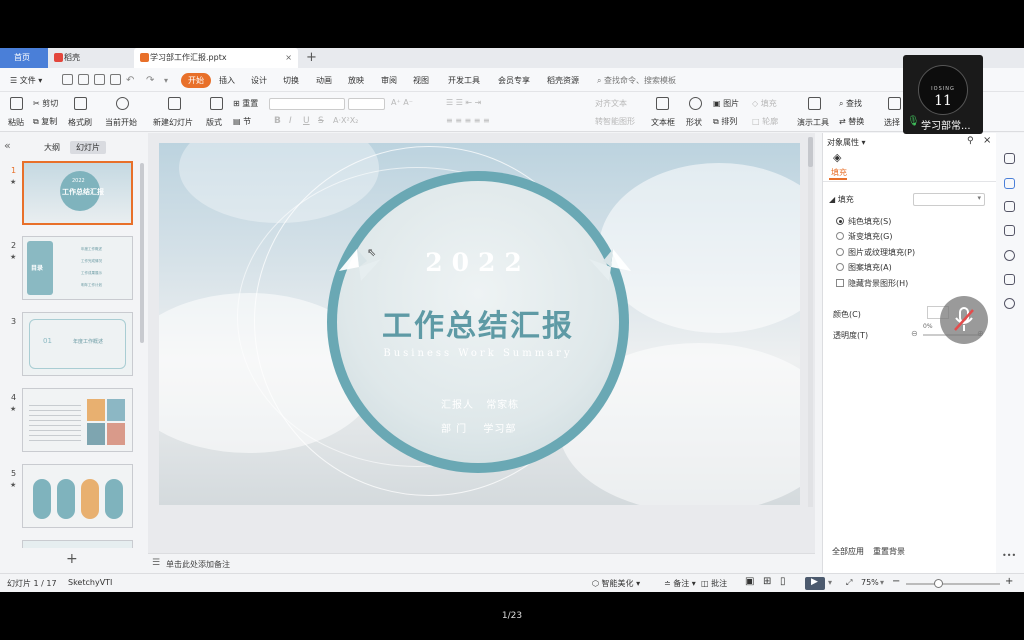 The image size is (1024, 640). What do you see at coordinates (478, 353) in the screenshot?
I see `slide-subtitle: Business Work Summary` at bounding box center [478, 353].